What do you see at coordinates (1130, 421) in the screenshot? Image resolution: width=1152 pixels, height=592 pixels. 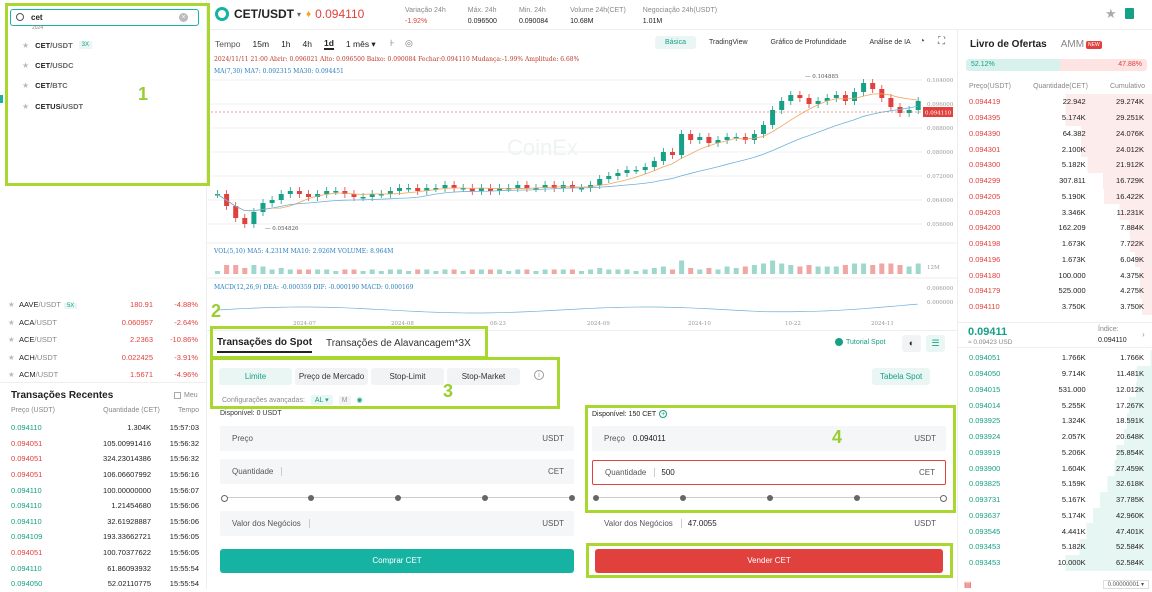 I see `ob-cumulative: 18.591K` at bounding box center [1130, 421].